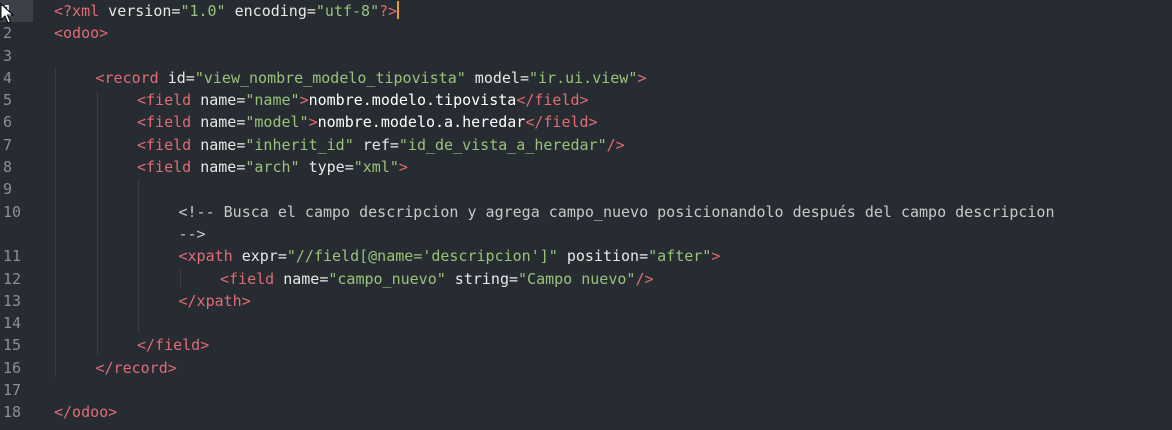 The height and width of the screenshot is (430, 1172). What do you see at coordinates (8, 77) in the screenshot?
I see `line-number: 4` at bounding box center [8, 77].